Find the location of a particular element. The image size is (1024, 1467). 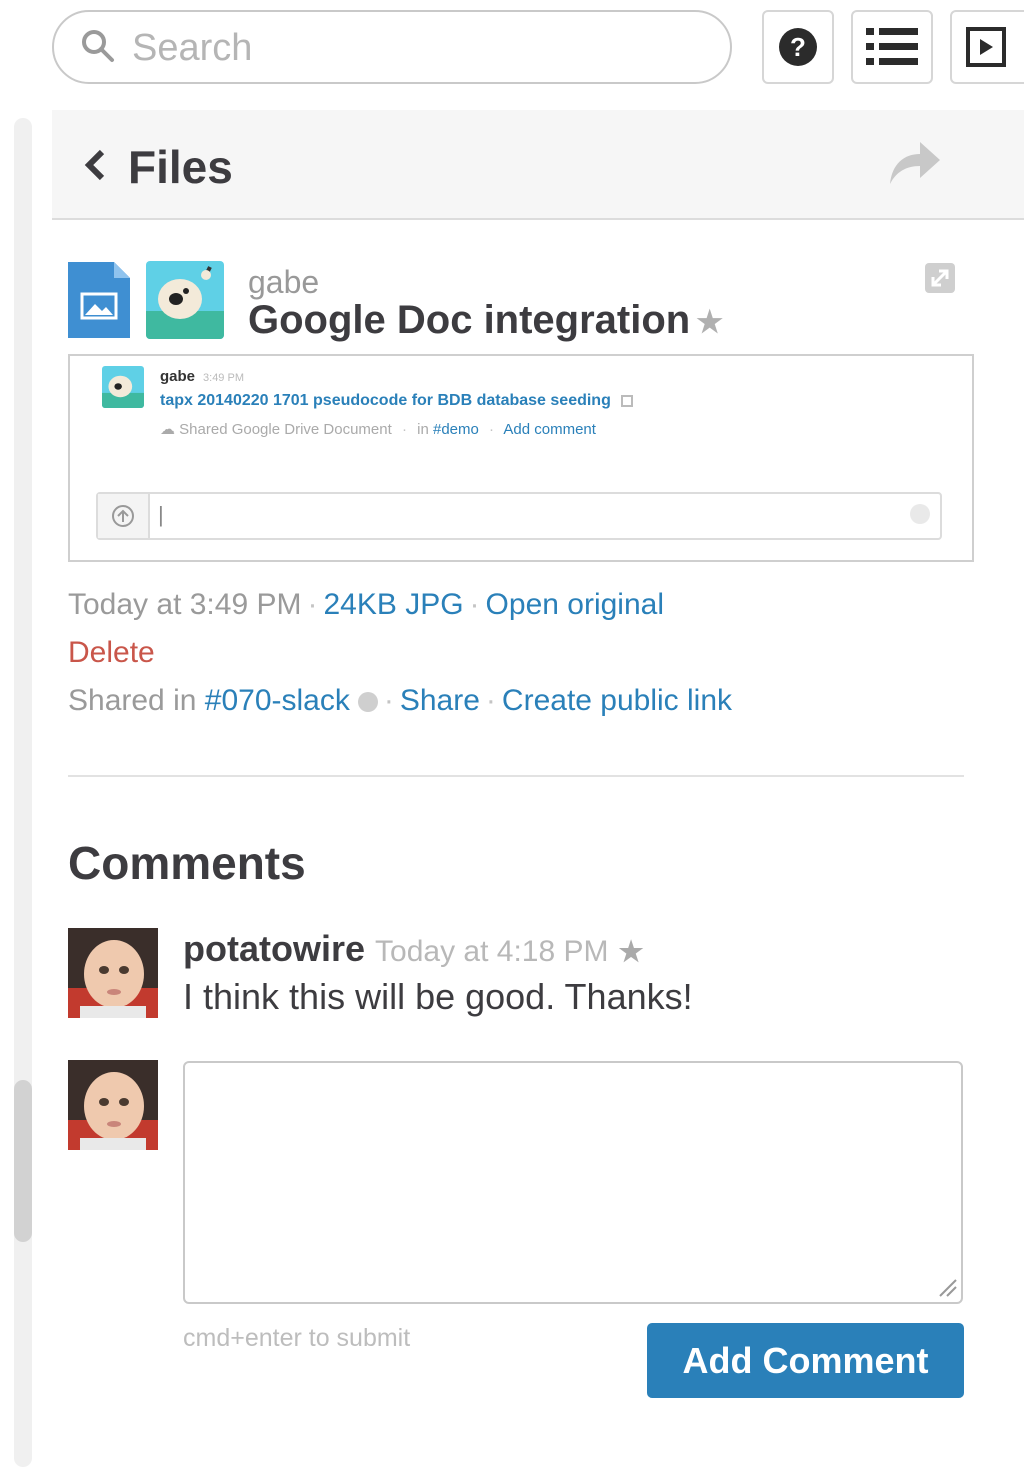

comment-author: potatowire Today at 4:18 PM ★ is located at coordinates (413, 949).